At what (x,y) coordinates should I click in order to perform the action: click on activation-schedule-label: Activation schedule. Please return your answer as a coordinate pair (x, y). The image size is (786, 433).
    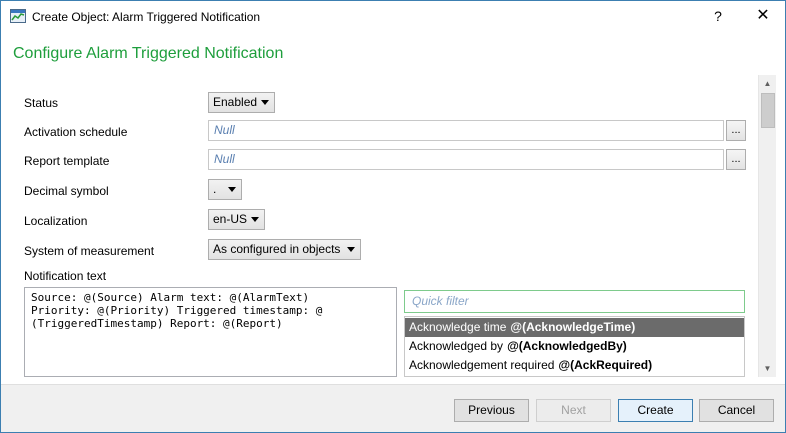
    Looking at the image, I should click on (76, 132).